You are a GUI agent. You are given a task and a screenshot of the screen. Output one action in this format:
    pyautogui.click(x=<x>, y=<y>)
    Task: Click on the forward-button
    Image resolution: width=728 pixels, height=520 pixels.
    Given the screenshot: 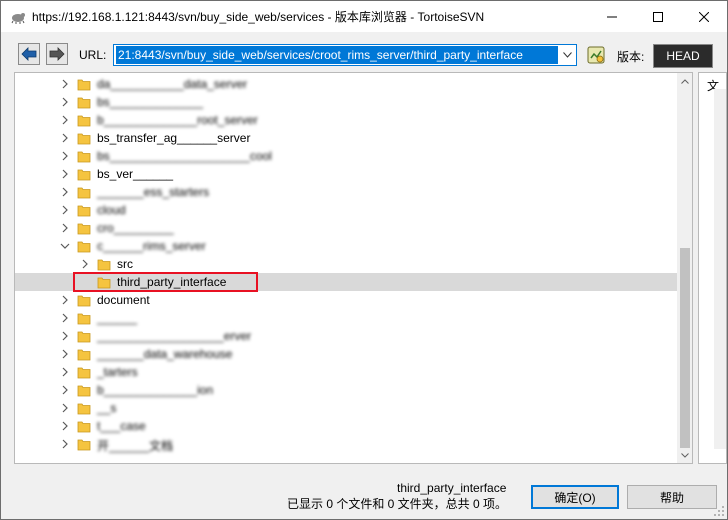 What is the action you would take?
    pyautogui.click(x=57, y=54)
    